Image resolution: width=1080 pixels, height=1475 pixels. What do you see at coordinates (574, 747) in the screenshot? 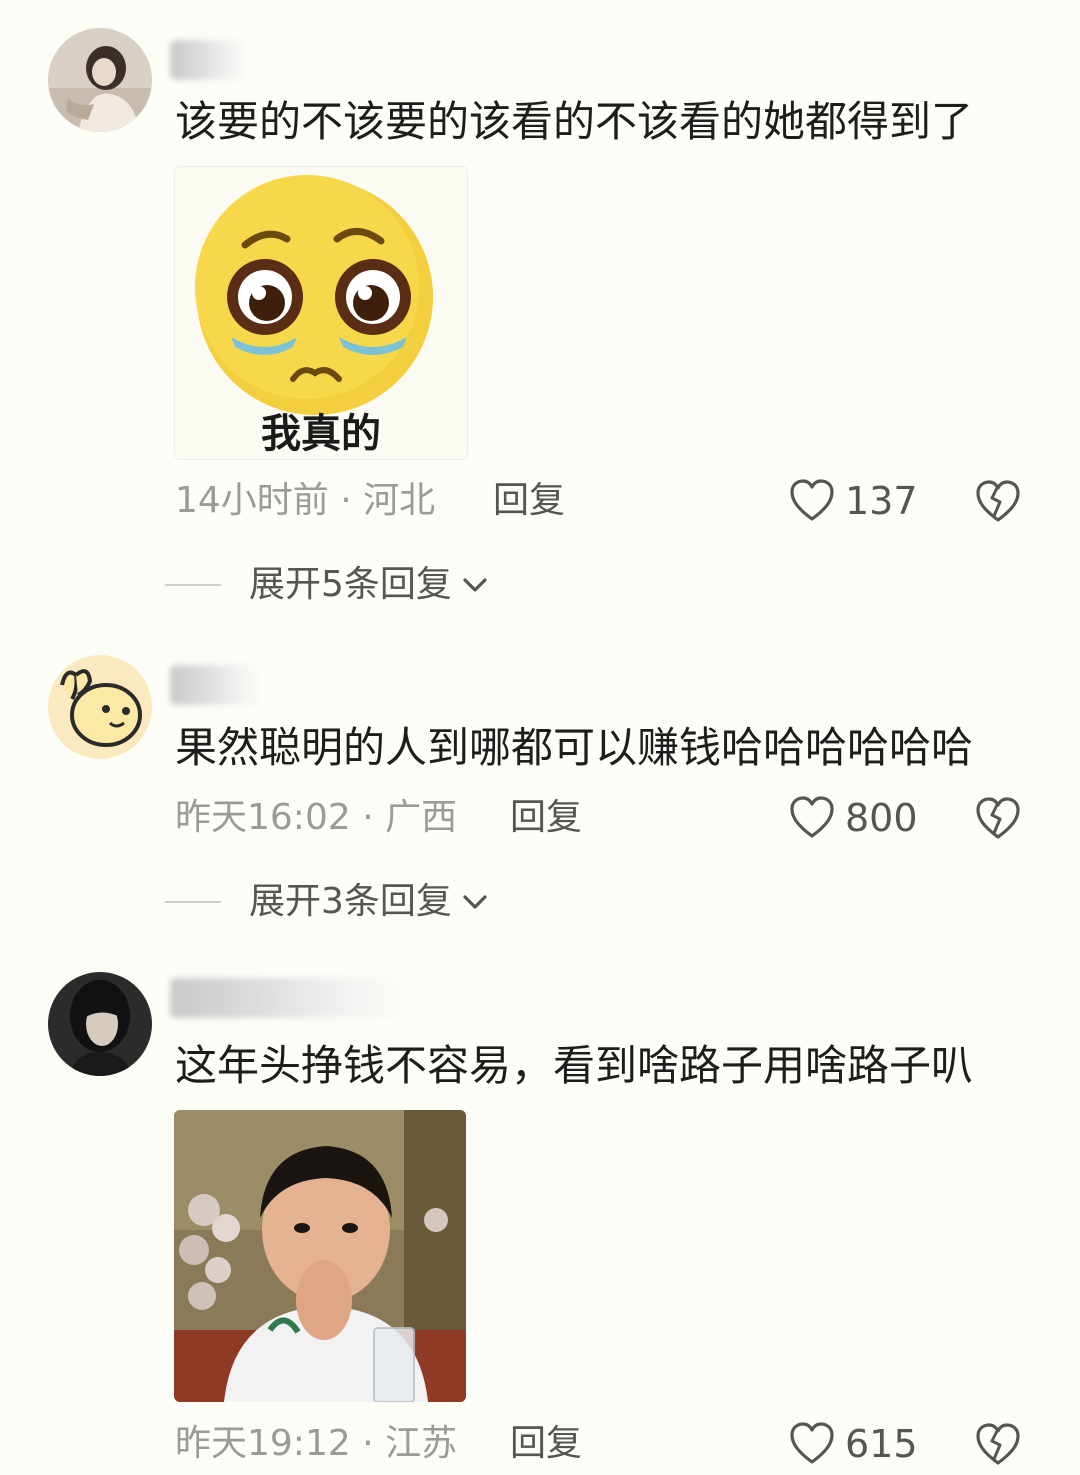
I see `comment-text: 果然聪明的人到哪都可以赚钱哈哈哈哈哈哈` at bounding box center [574, 747].